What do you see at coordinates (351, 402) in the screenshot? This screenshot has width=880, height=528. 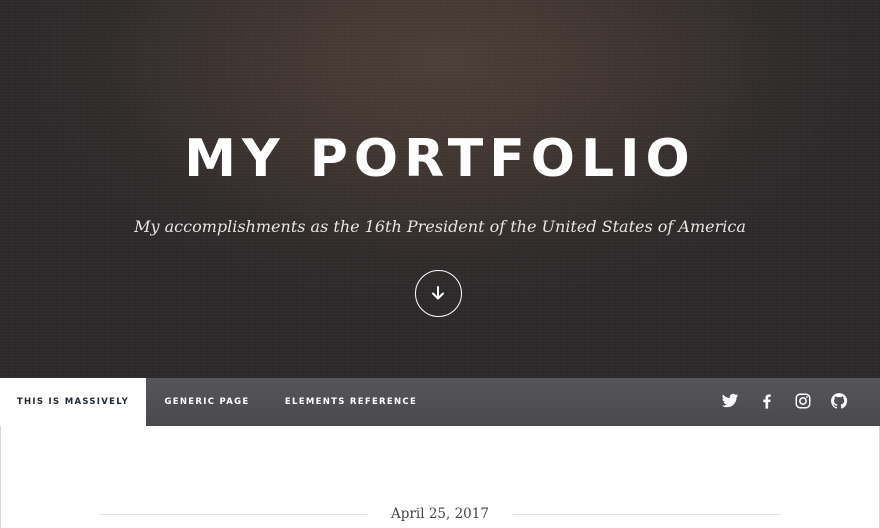 I see `tab-elements-reference: ELEMENTS REFERENCE` at bounding box center [351, 402].